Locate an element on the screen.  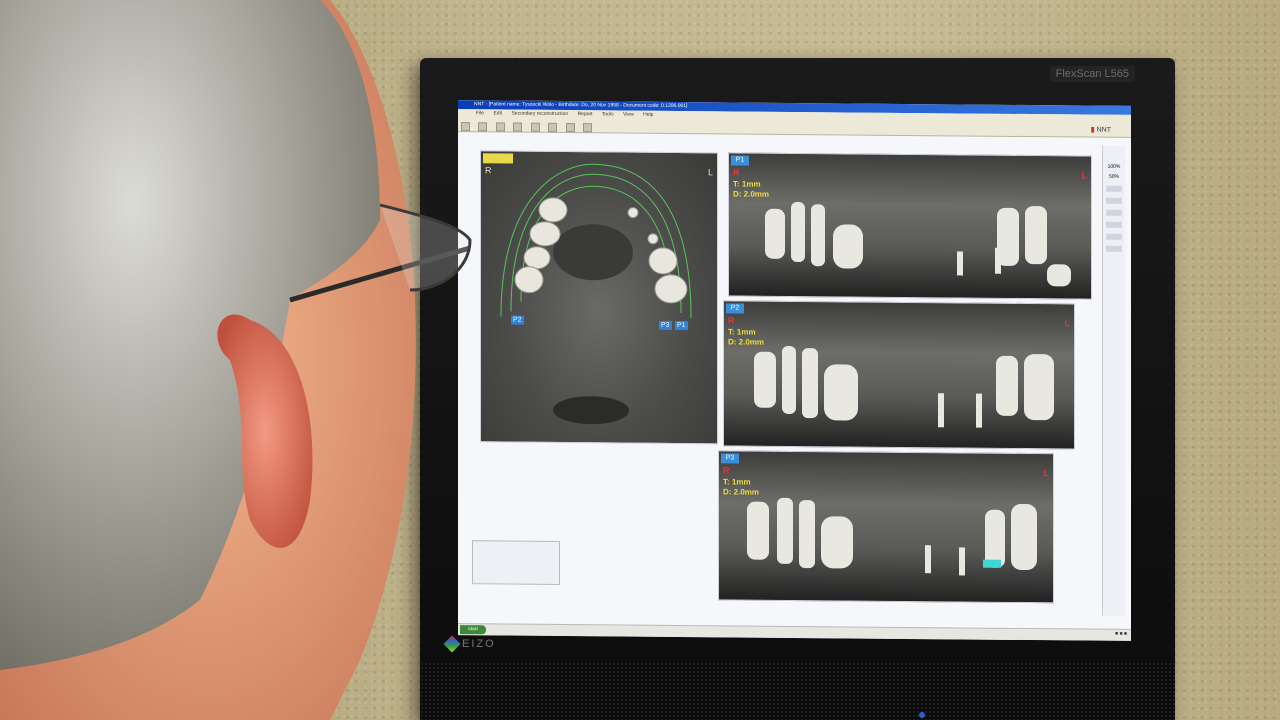
monitor-model-label: FlexScan L565 is located at coordinates (1092, 74).